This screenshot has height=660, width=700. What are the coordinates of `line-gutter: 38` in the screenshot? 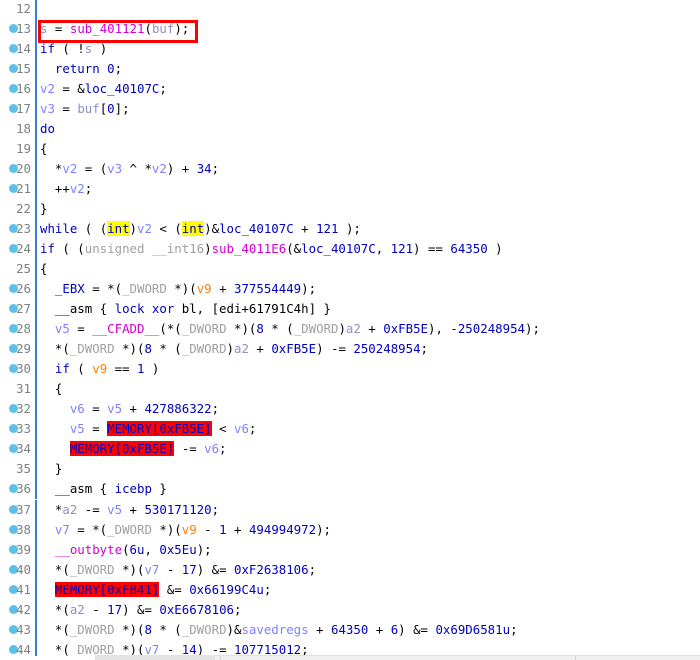 It's located at (18, 530).